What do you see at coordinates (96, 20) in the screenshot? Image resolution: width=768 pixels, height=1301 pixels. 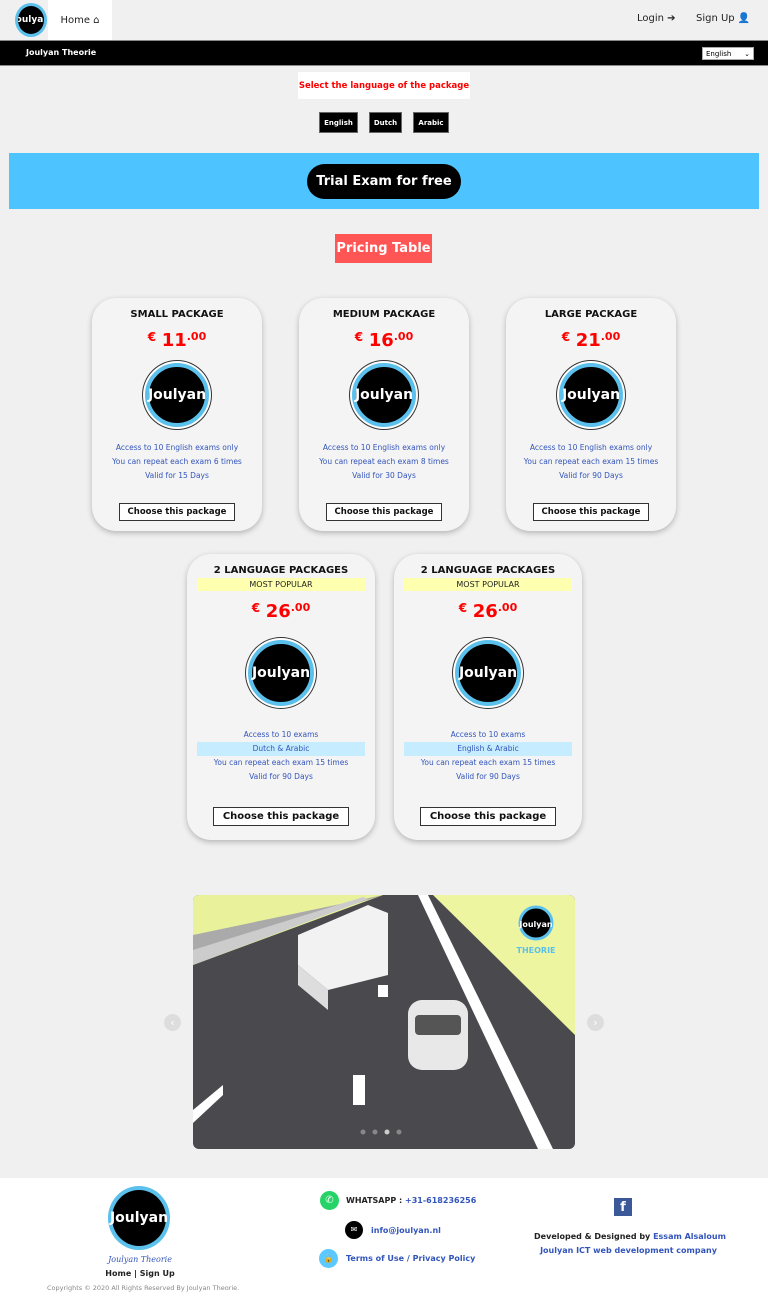 I see `home-icon: ⌂` at bounding box center [96, 20].